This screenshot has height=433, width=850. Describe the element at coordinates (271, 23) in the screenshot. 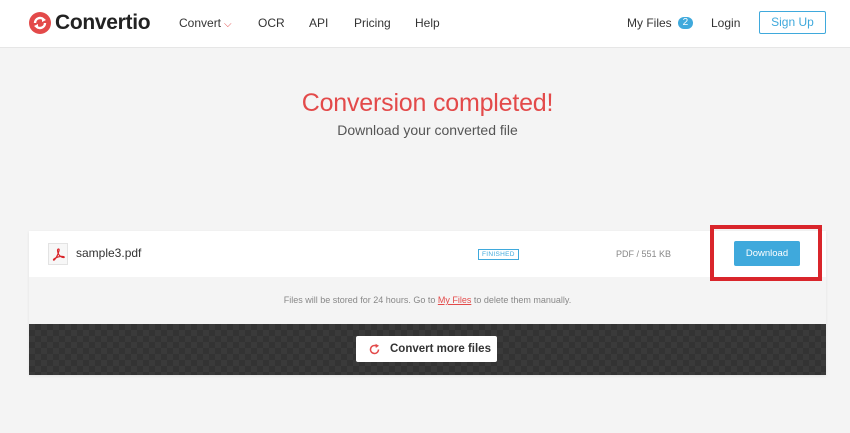

I see `nav-ocr: OCR` at that location.